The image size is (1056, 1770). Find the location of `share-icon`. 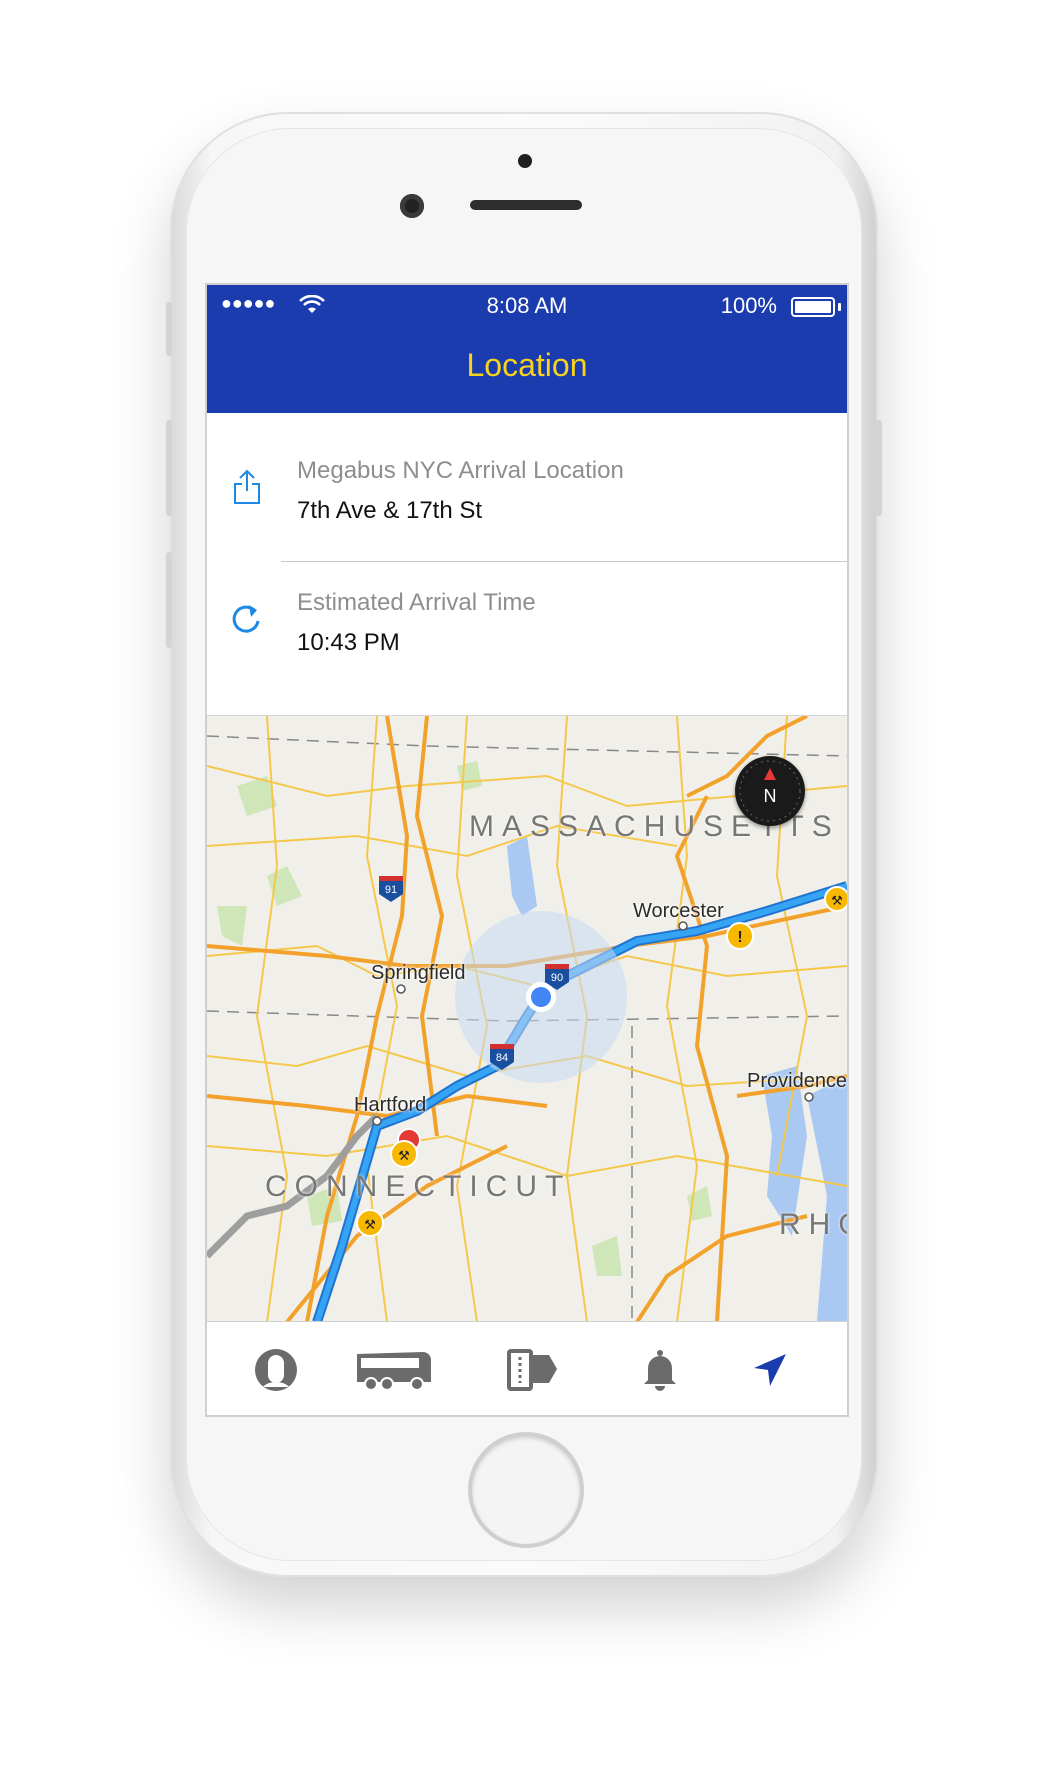

share-icon is located at coordinates (247, 487).